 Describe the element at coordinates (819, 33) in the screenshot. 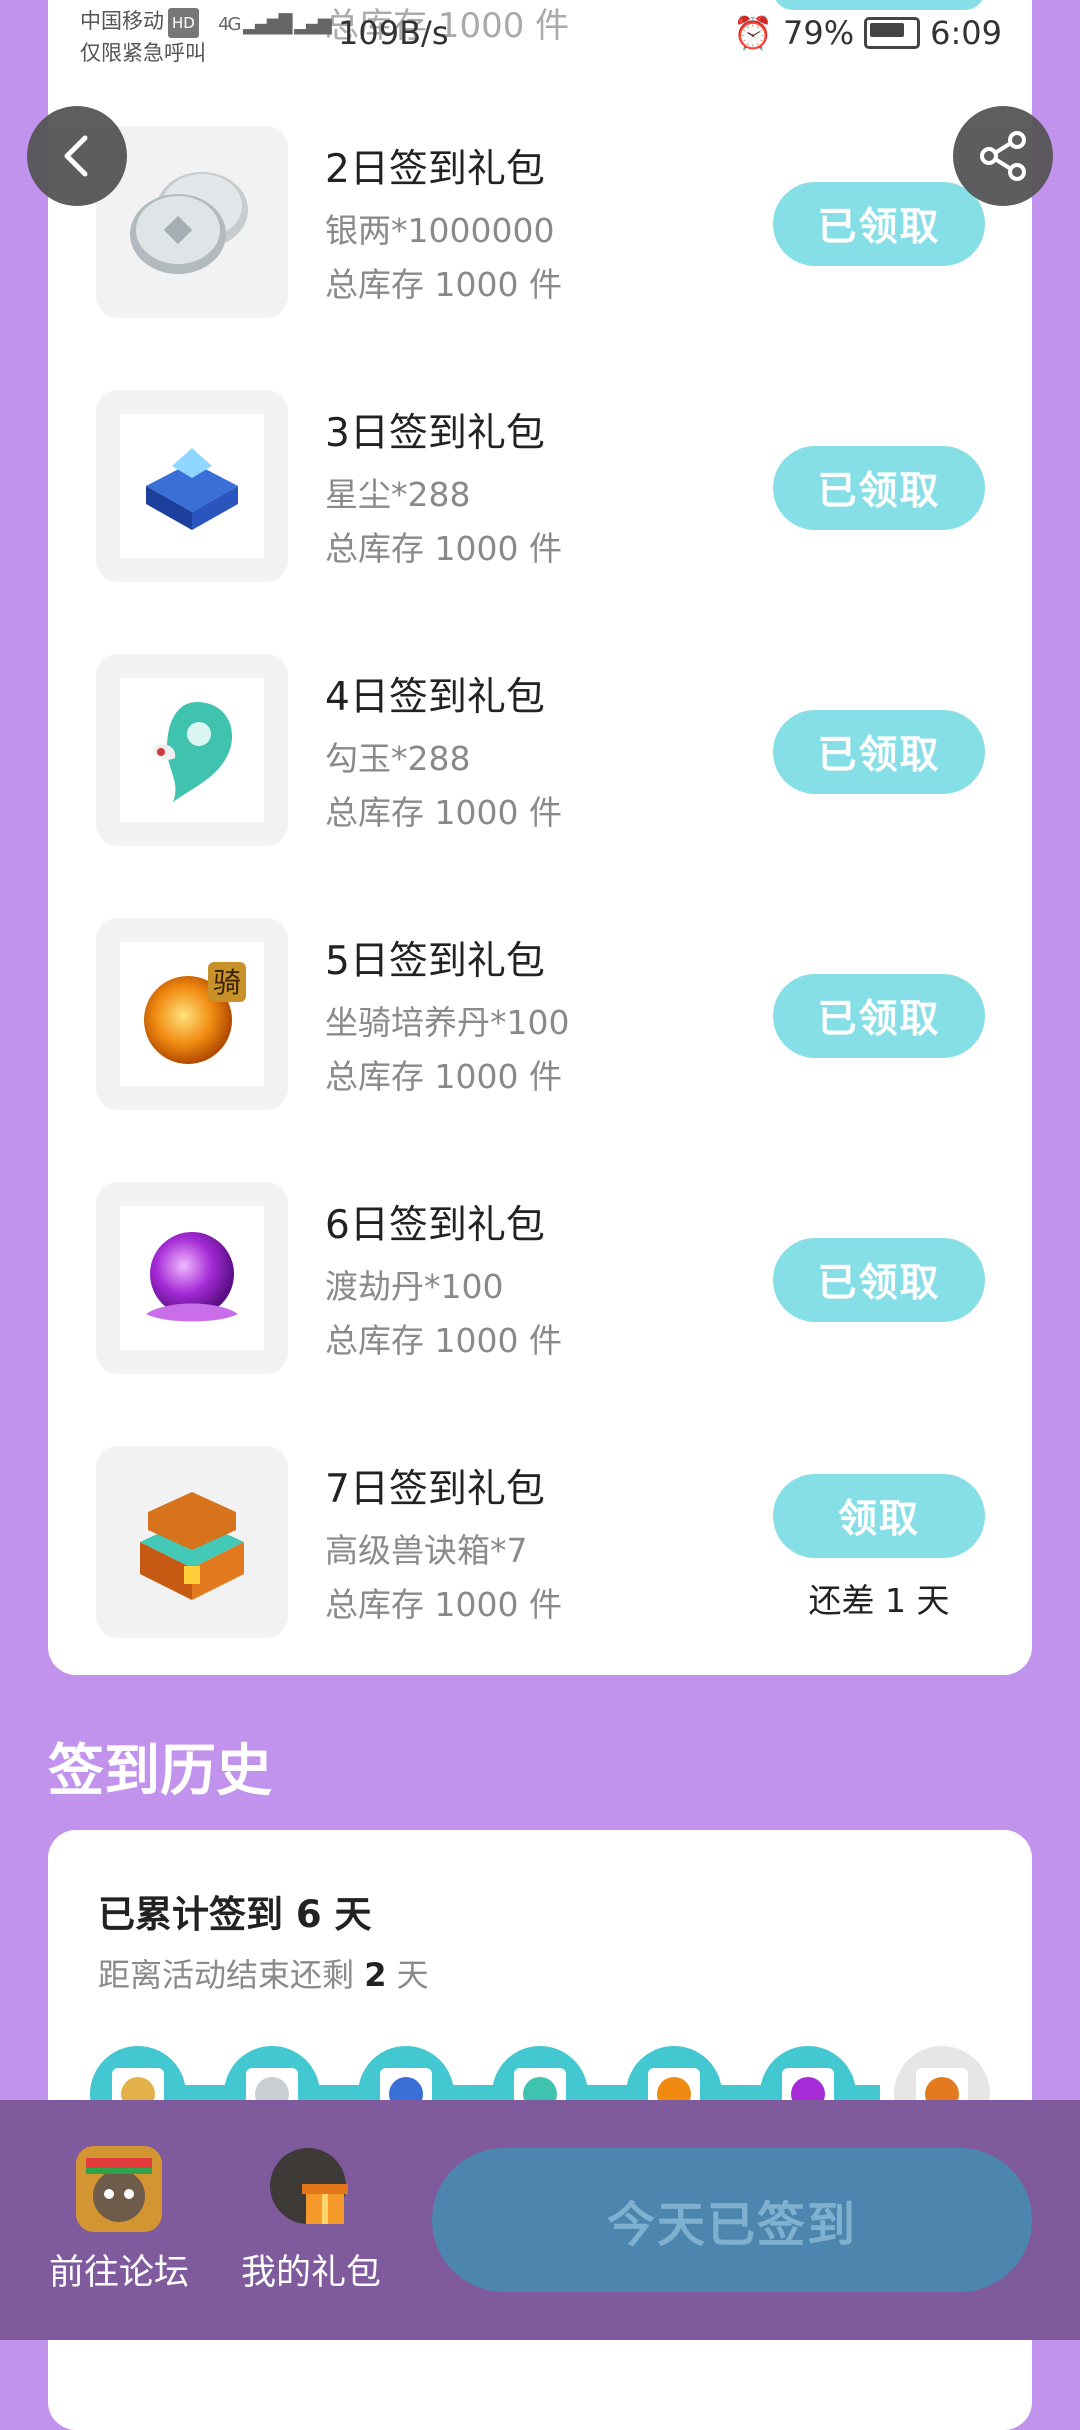

I see `battery-percent: 79%` at that location.